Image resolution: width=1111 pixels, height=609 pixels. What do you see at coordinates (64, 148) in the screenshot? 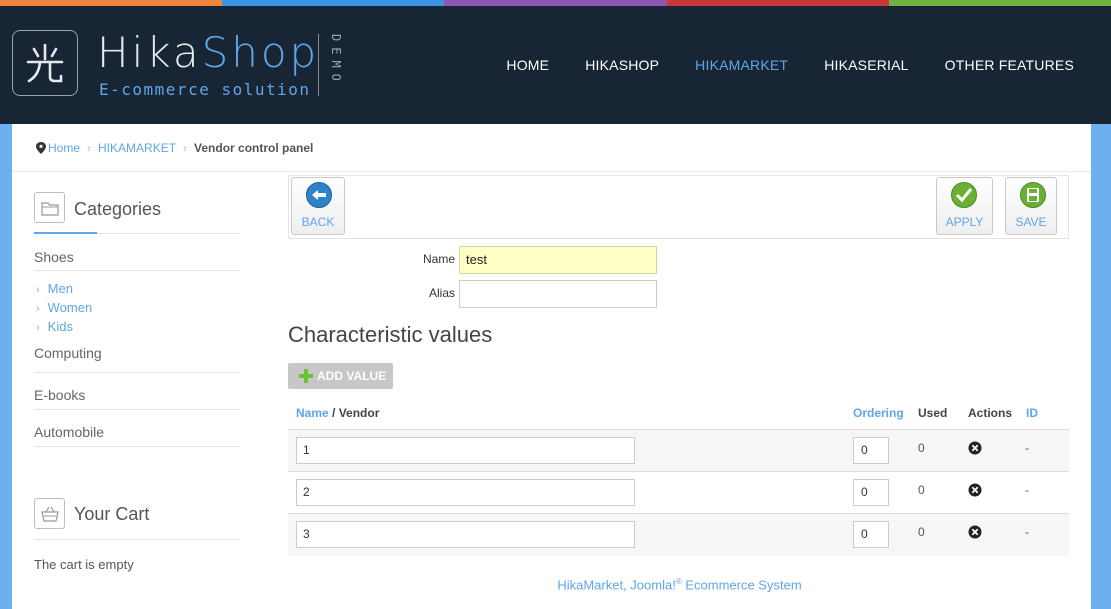
I see `breadcrumb-home: Home` at bounding box center [64, 148].